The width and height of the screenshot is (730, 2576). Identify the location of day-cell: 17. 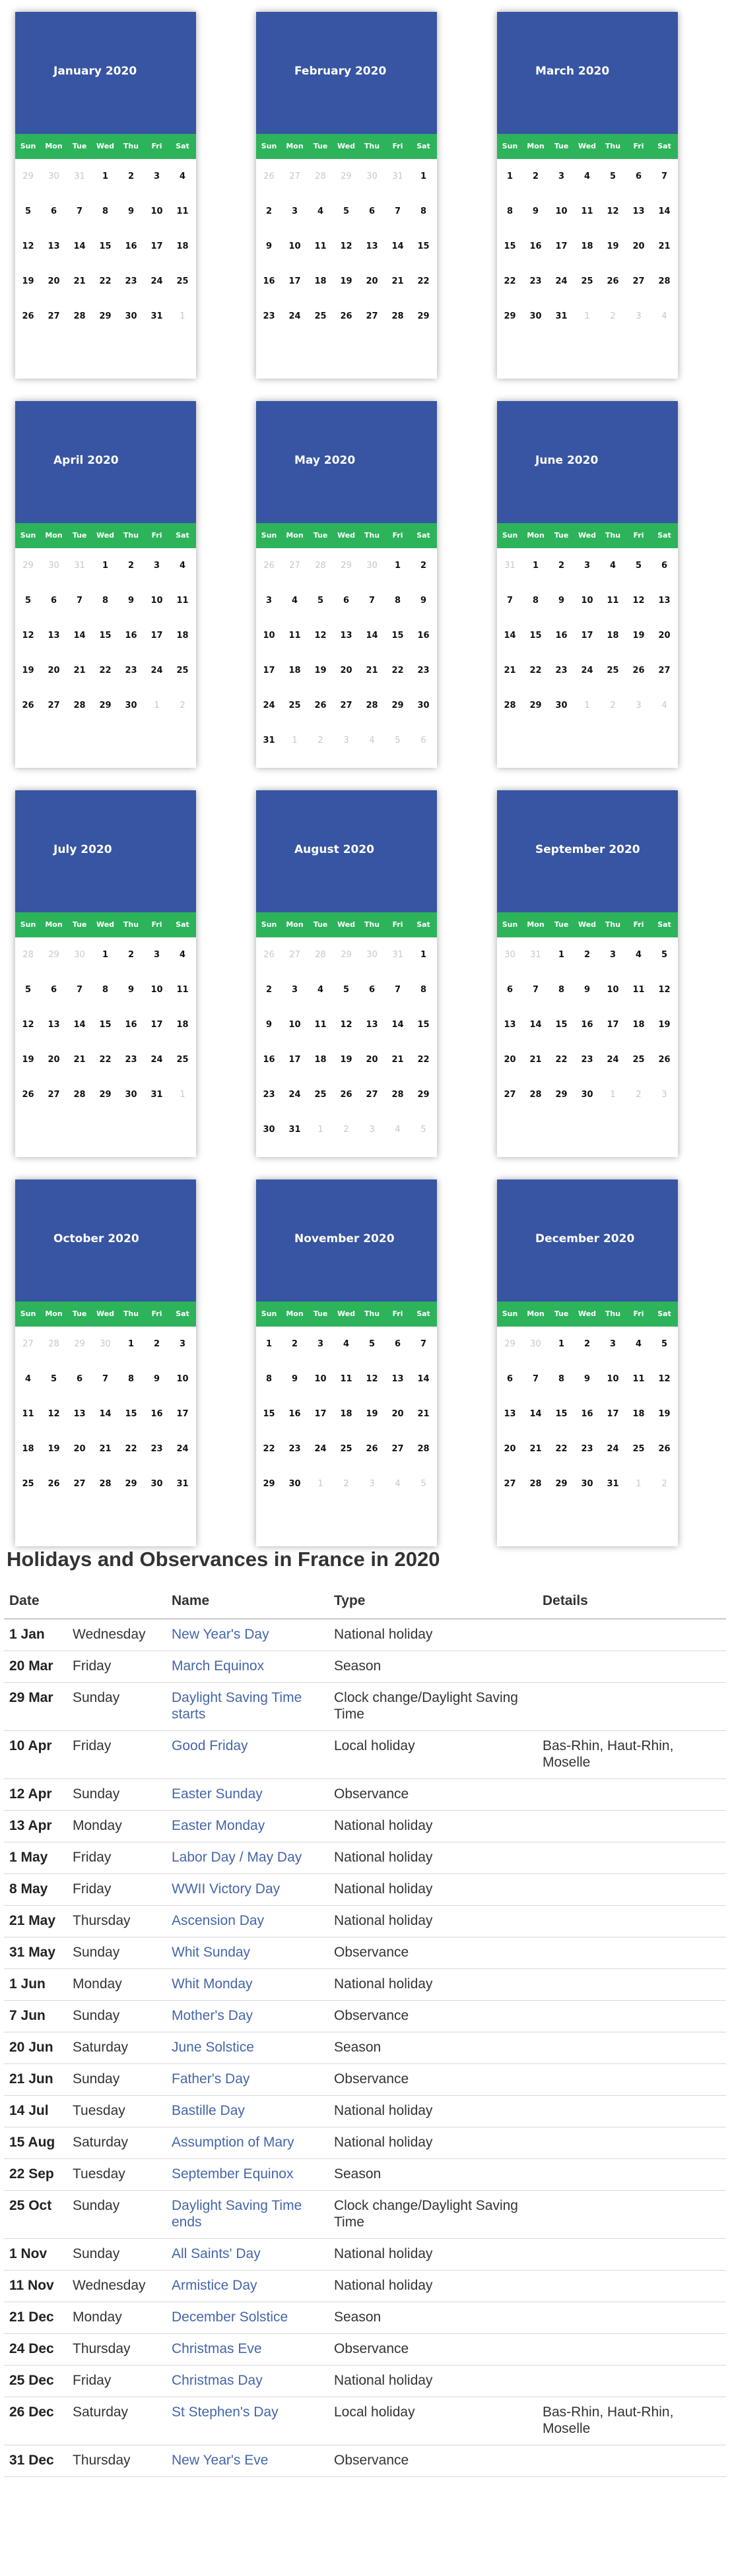
(156, 1025).